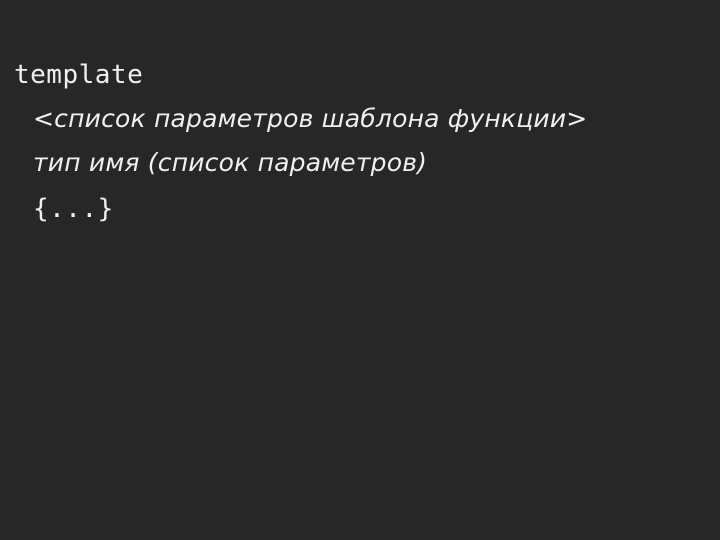 The width and height of the screenshot is (720, 540). I want to click on code-line-function-body: {...}, so click(73, 209).